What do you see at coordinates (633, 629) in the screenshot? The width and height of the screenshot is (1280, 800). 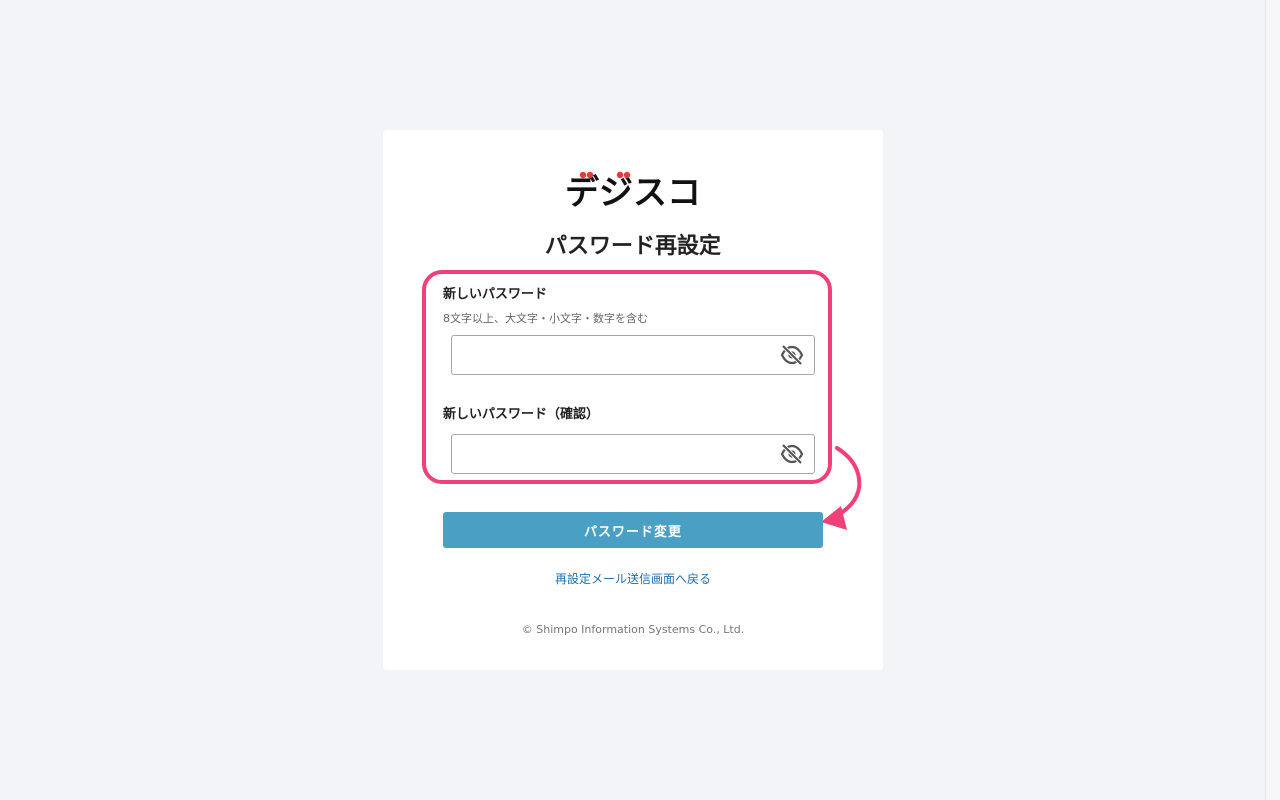 I see `copyright-text: © Shimpo Information Systems Co., Ltd.` at bounding box center [633, 629].